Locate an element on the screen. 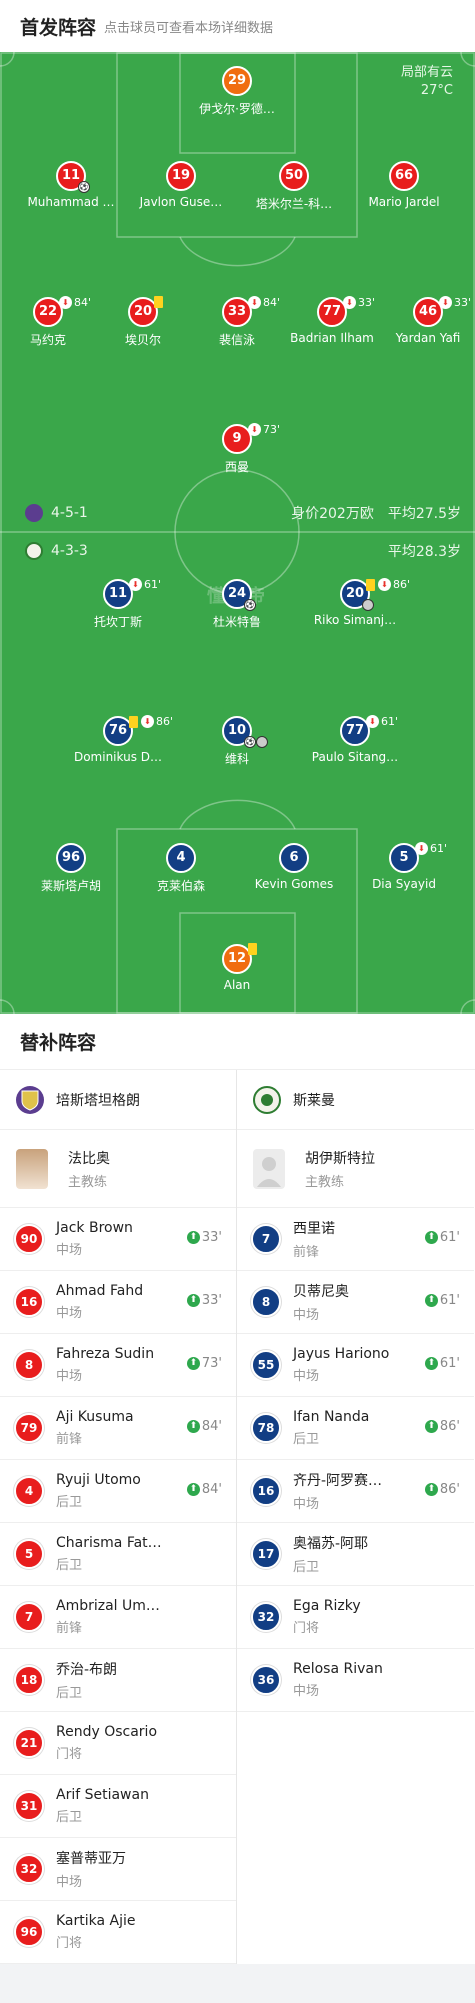 Image resolution: width=475 pixels, height=2003 pixels. player-info: Ryuji Utomo 后卫 is located at coordinates (98, 1491).